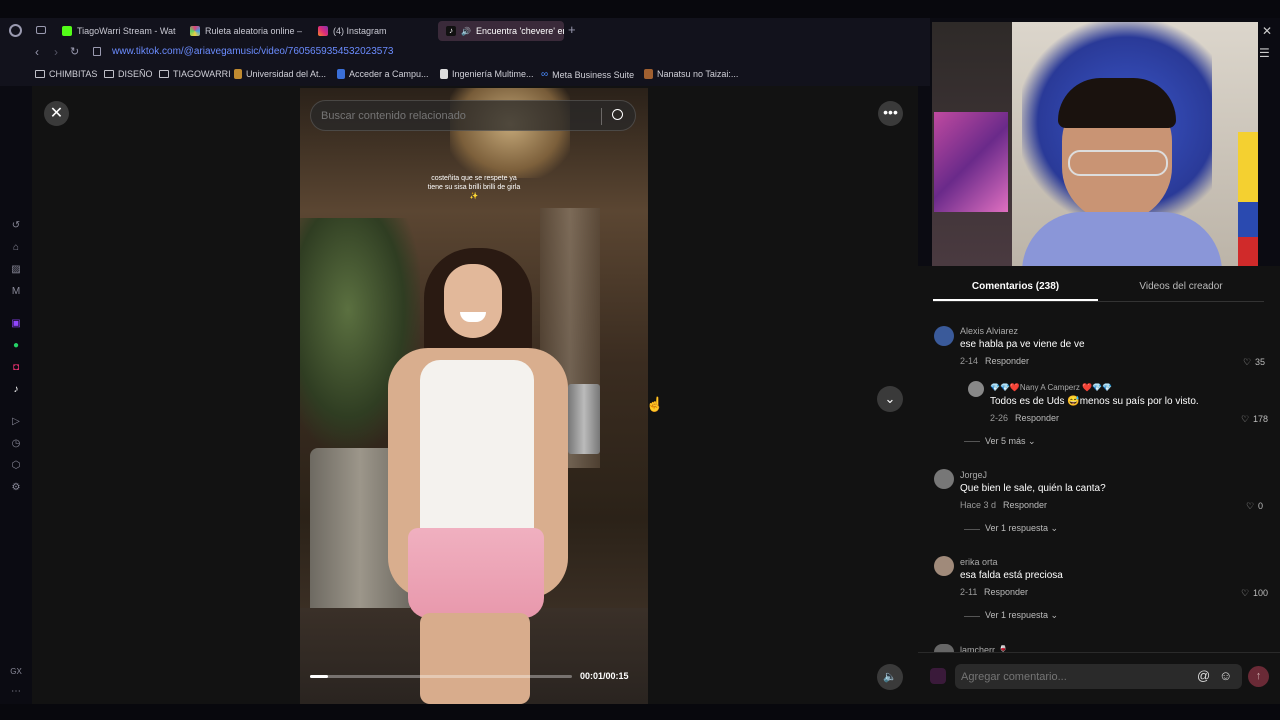 The height and width of the screenshot is (720, 1280). Describe the element at coordinates (16, 692) in the screenshot. I see `more-icon: ⋯` at that location.